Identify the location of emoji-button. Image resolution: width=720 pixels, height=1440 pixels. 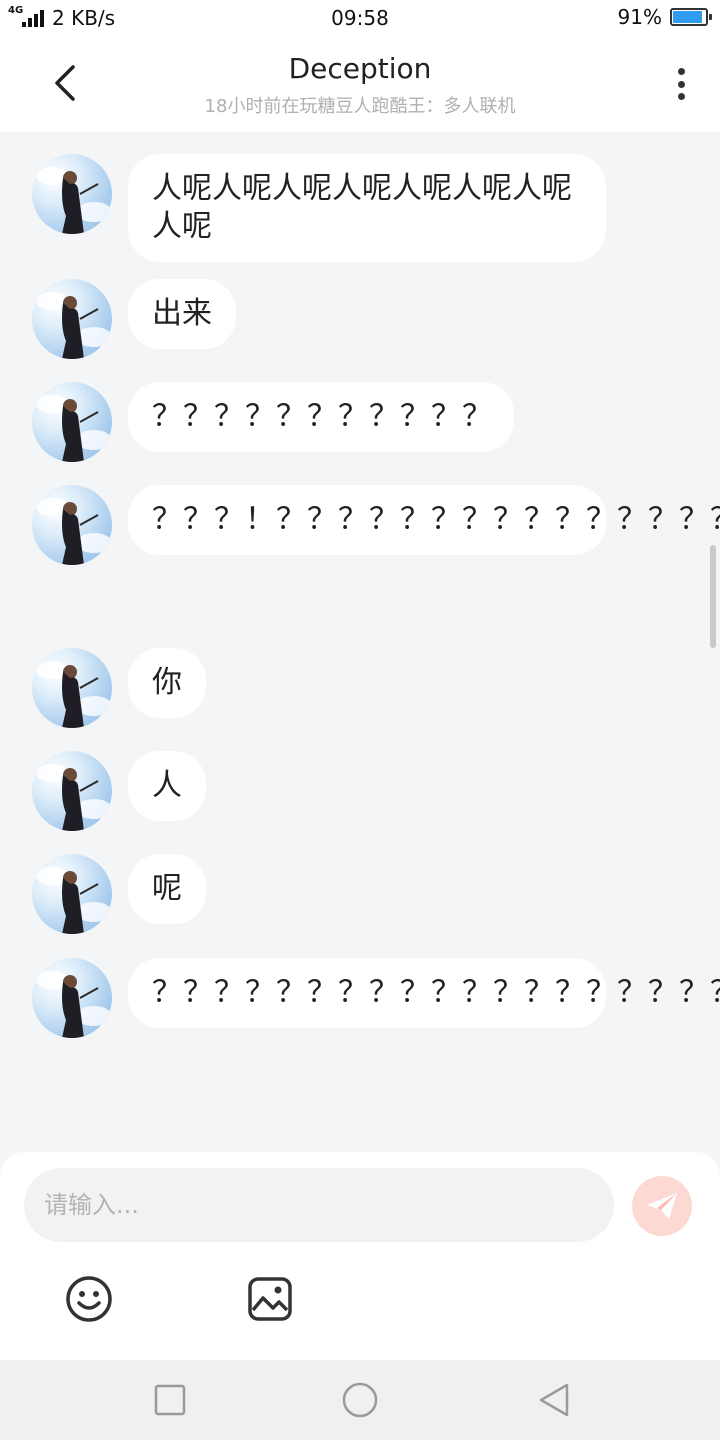
(89, 1299).